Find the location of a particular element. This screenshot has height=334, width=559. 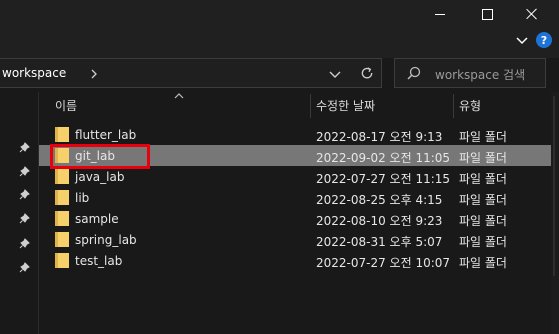

file-date: 2022-08-17 오전 9:13 is located at coordinates (379, 137).